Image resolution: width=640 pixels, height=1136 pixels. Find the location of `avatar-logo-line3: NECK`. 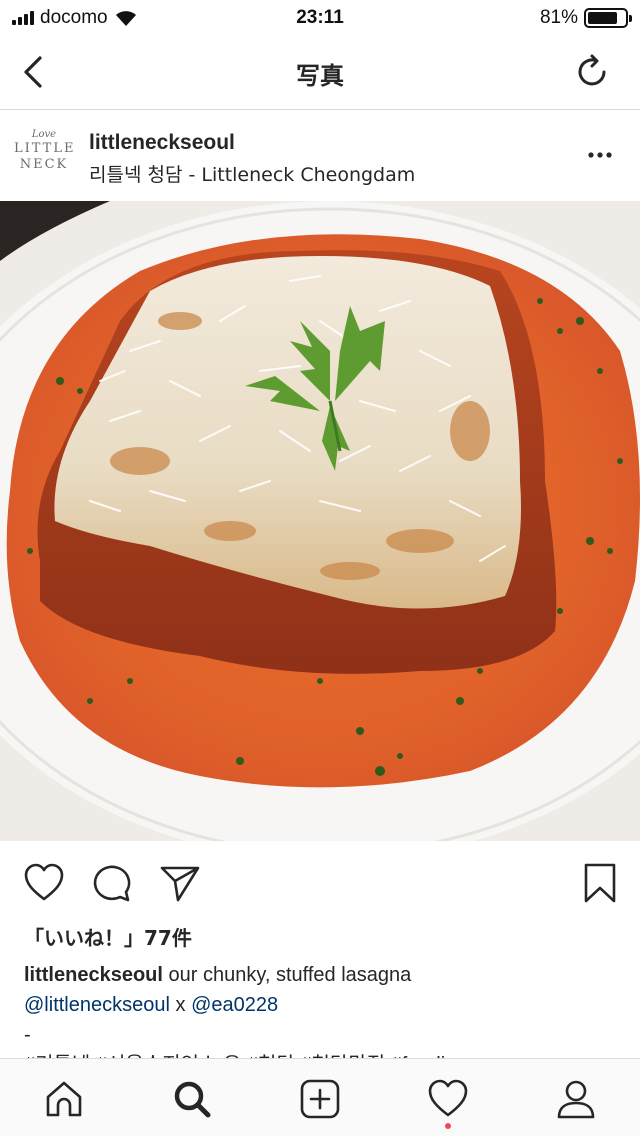

avatar-logo-line3: NECK is located at coordinates (44, 164).